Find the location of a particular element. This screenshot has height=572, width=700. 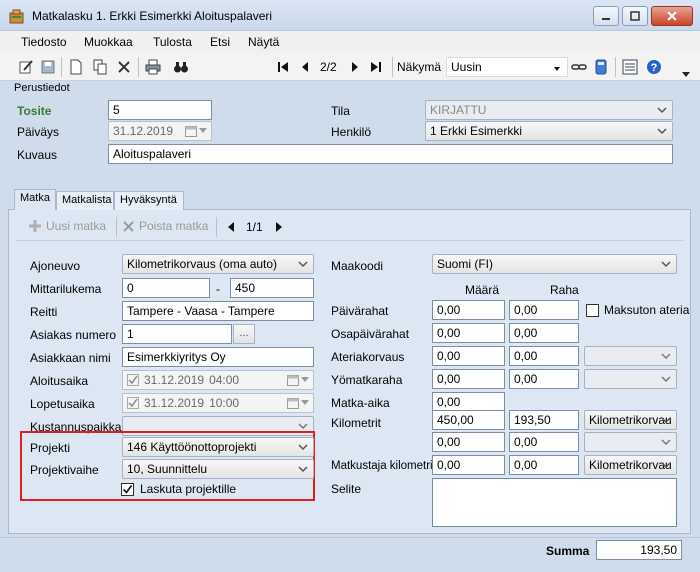

paivays-field: 31.12.2019 is located at coordinates (160, 131).